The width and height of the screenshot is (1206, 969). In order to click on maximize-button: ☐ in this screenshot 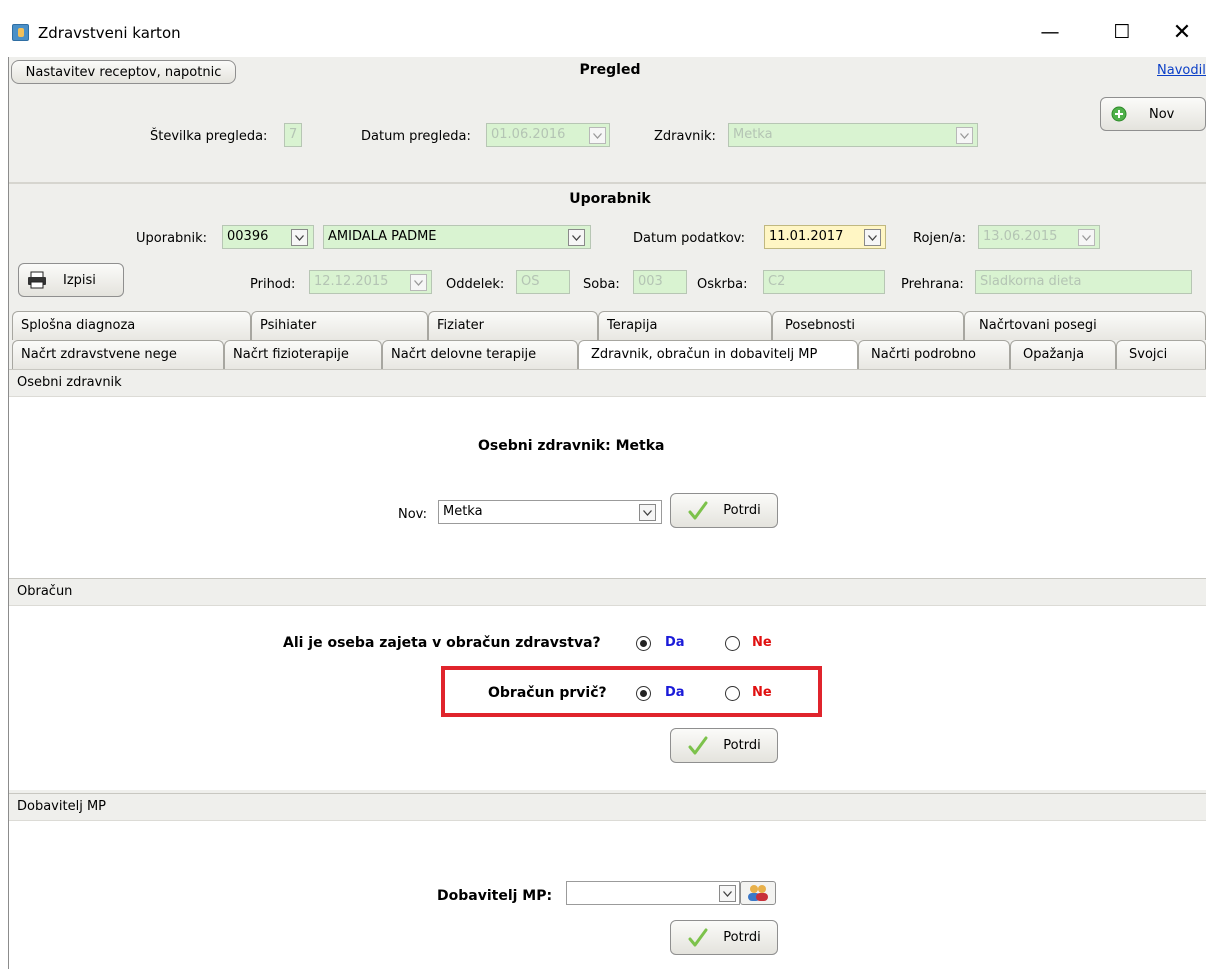, I will do `click(1122, 32)`.